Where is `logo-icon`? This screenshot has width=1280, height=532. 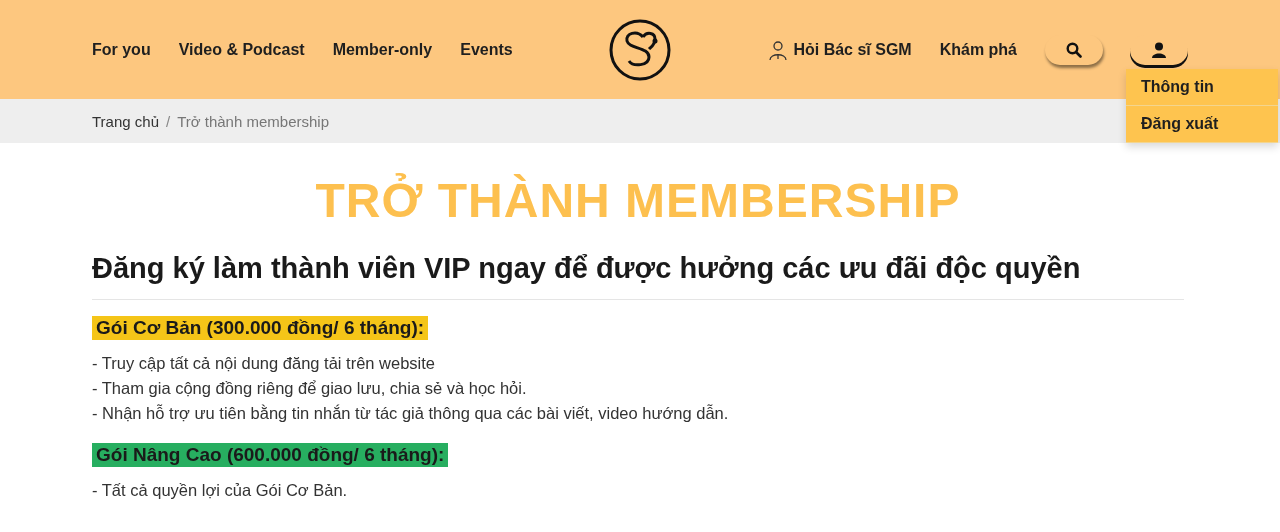
logo-icon is located at coordinates (640, 49).